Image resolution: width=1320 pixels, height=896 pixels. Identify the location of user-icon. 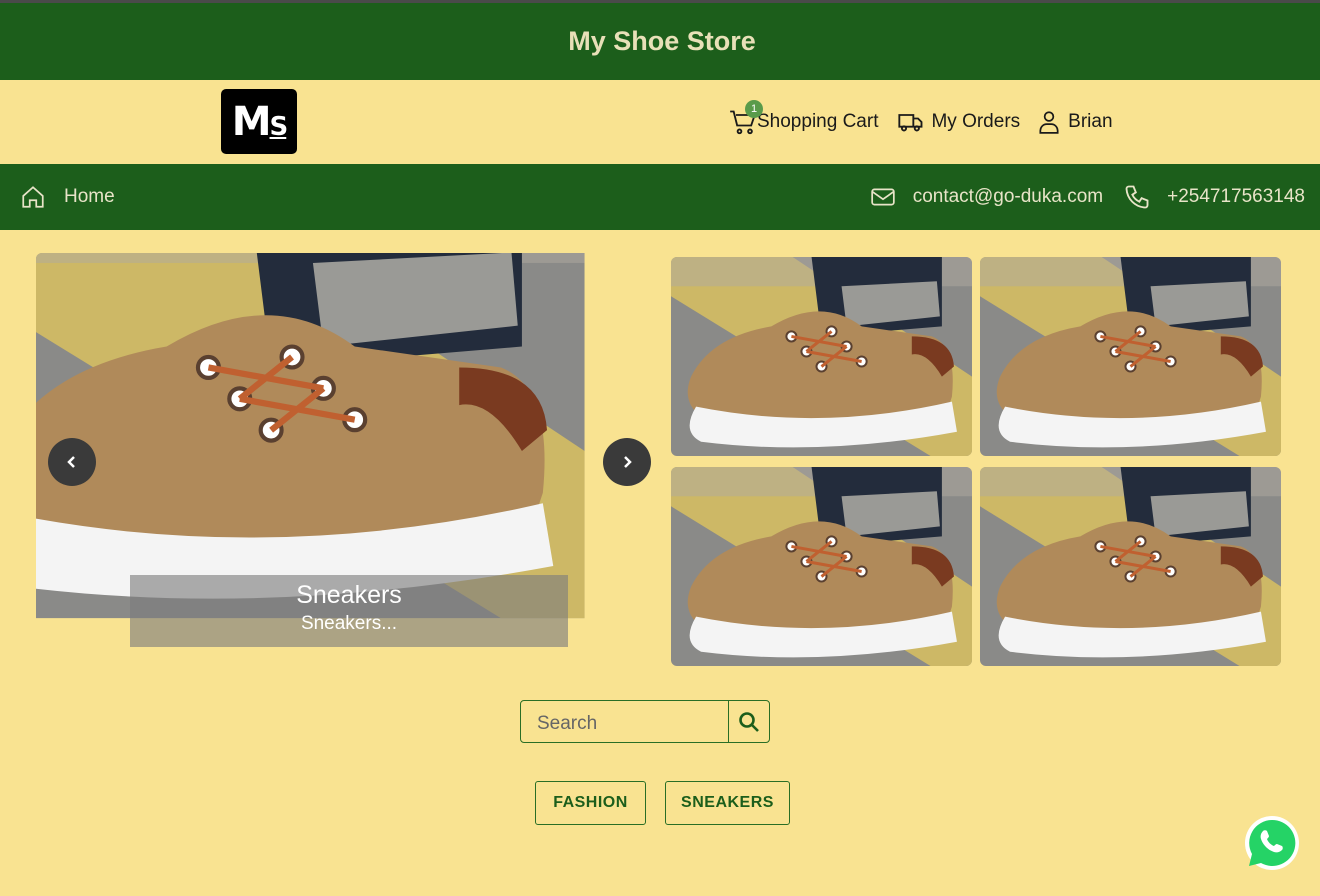
(1049, 122).